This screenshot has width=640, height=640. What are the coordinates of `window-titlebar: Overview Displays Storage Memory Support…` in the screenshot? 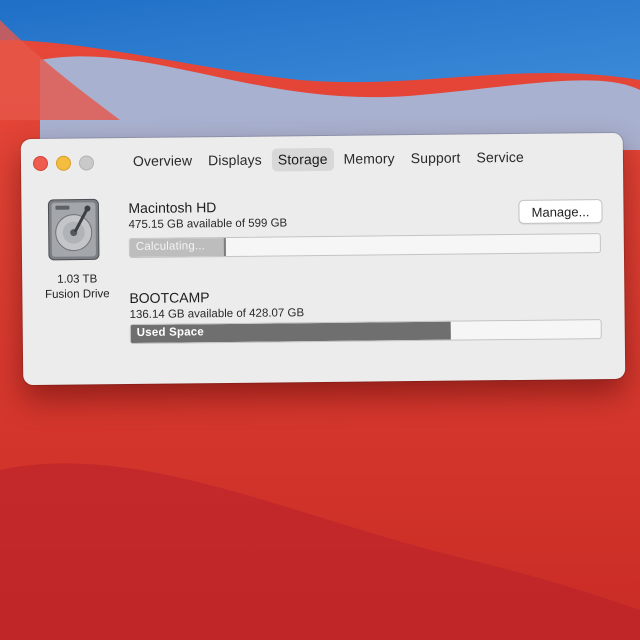 It's located at (322, 158).